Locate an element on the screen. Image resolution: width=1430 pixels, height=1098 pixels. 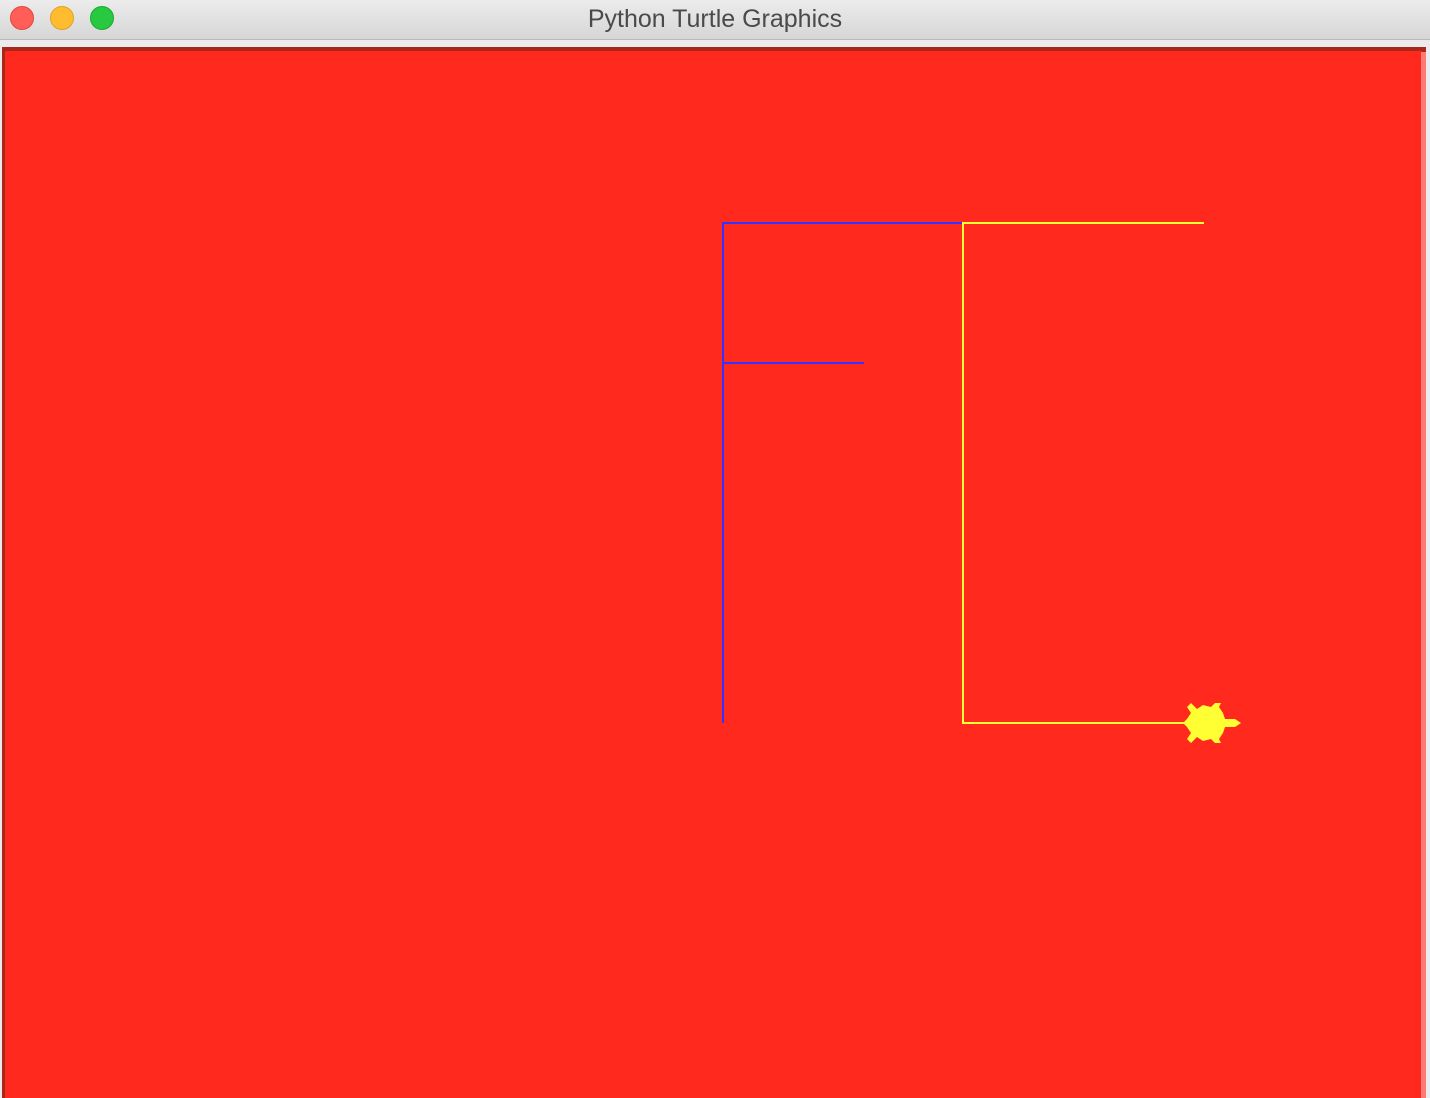
window-titlebar: Python Turtle Graphics is located at coordinates (715, 20).